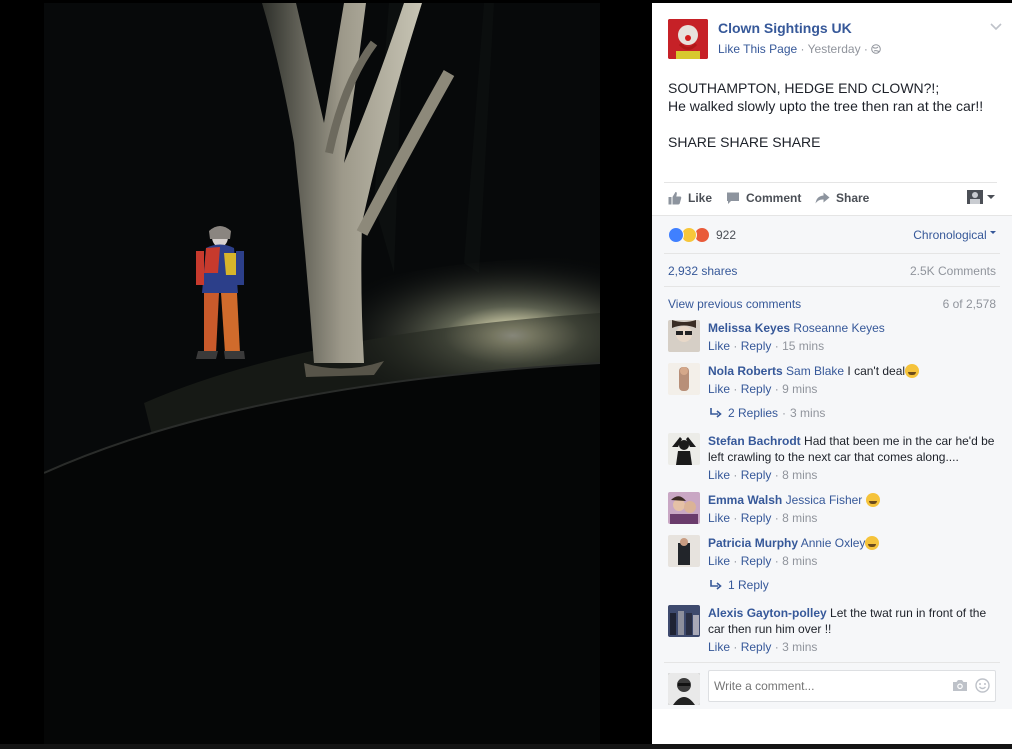  What do you see at coordinates (954, 235) in the screenshot?
I see `comment-order-dropdown: Chronological` at bounding box center [954, 235].